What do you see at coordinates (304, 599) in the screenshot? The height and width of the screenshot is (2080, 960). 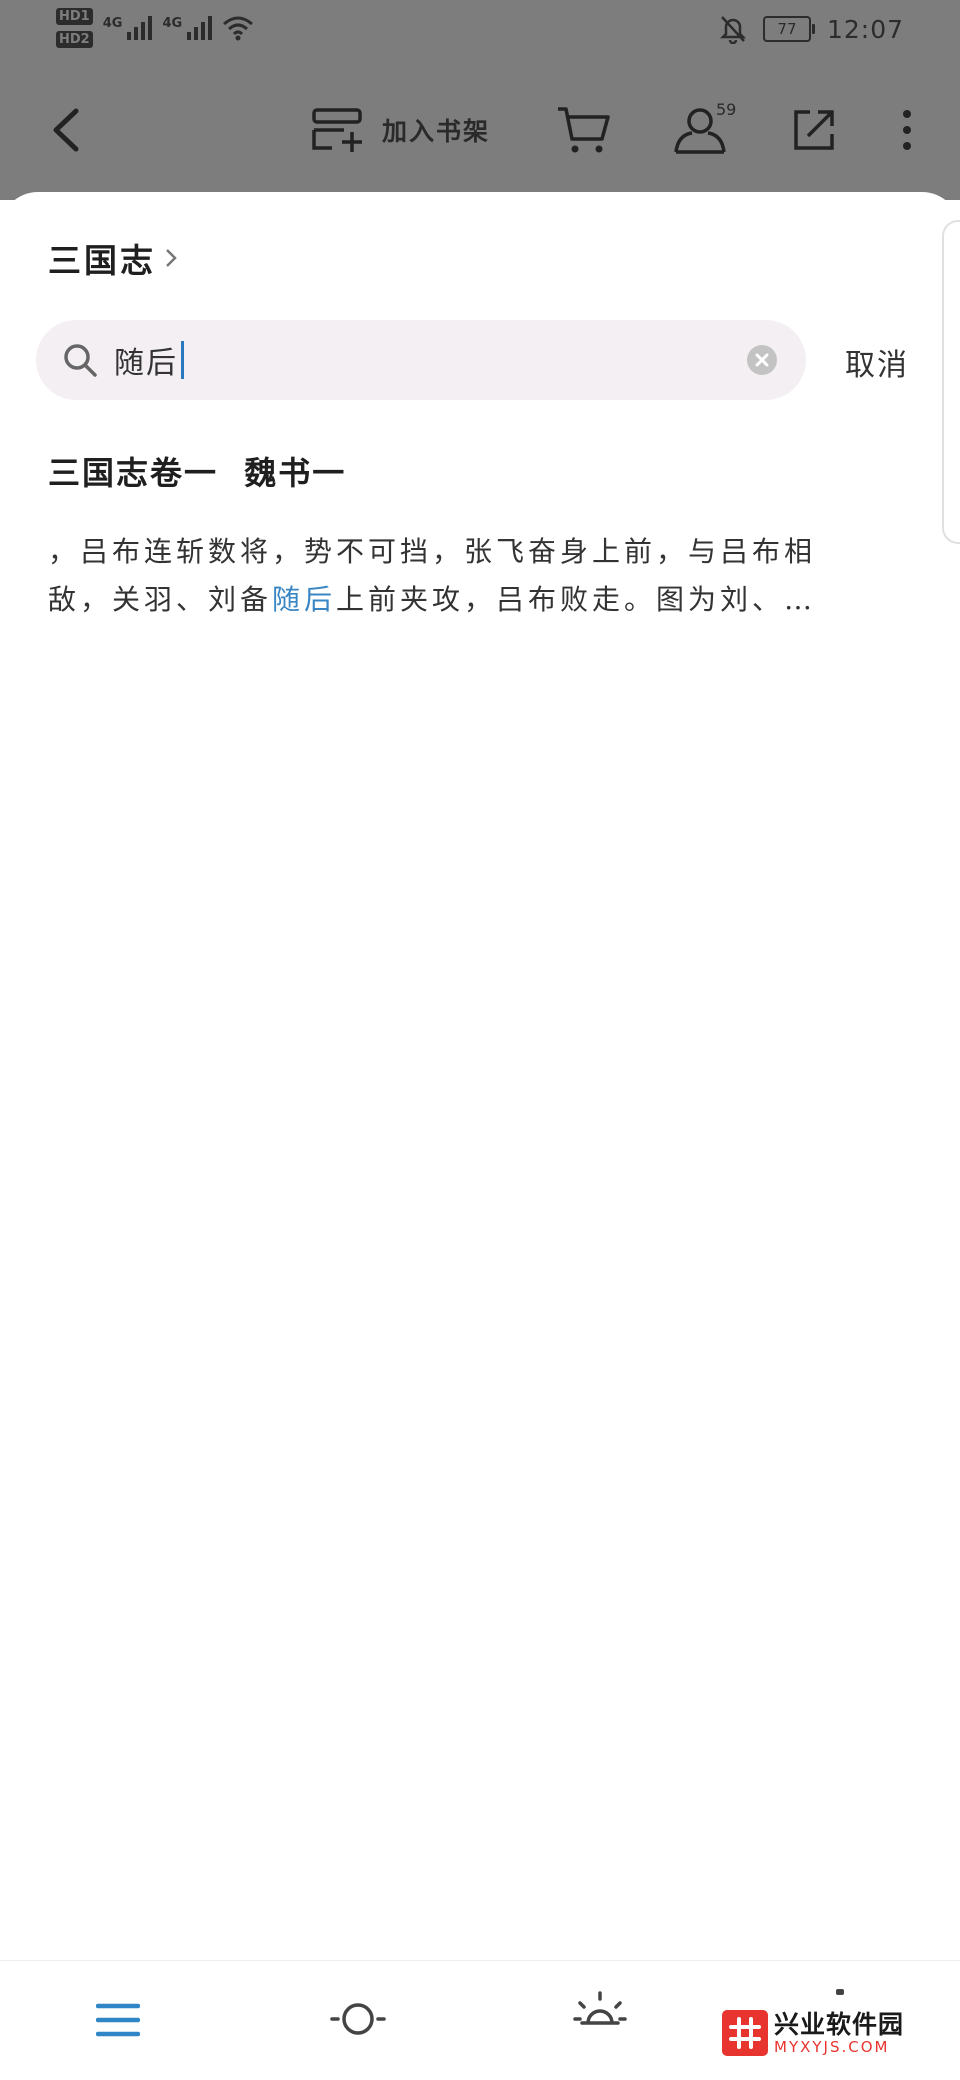 I see `snippet-match-highlight: 随后` at bounding box center [304, 599].